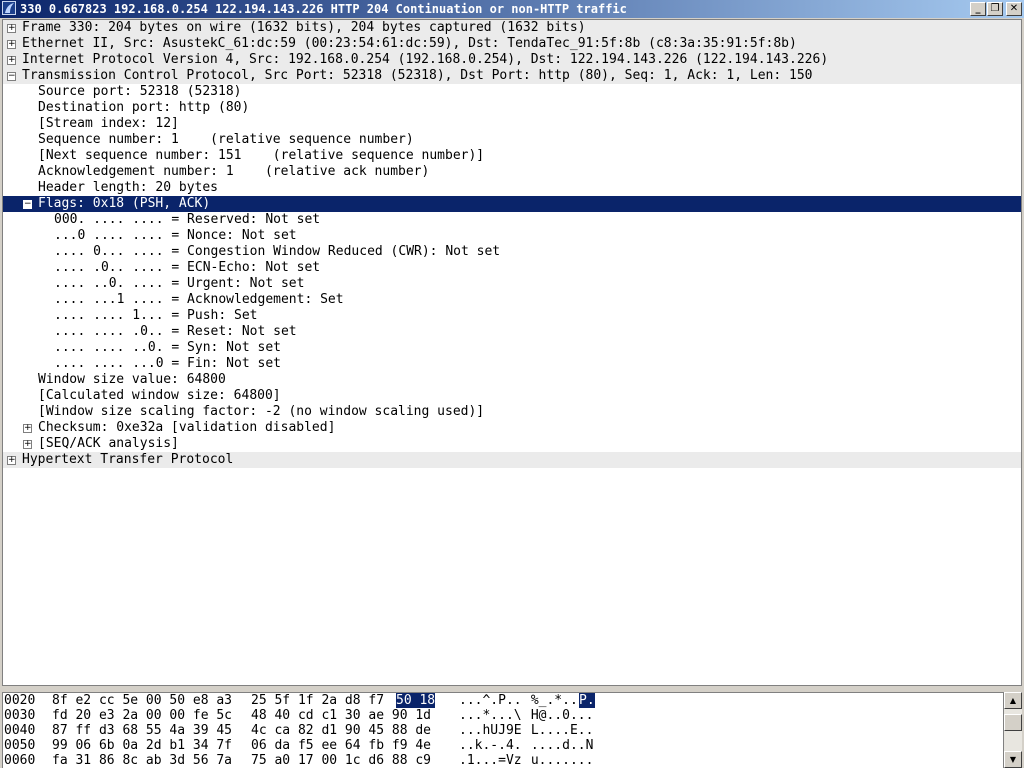  What do you see at coordinates (416, 700) in the screenshot?
I see `hex-bytes-highlight: 50 18` at bounding box center [416, 700].